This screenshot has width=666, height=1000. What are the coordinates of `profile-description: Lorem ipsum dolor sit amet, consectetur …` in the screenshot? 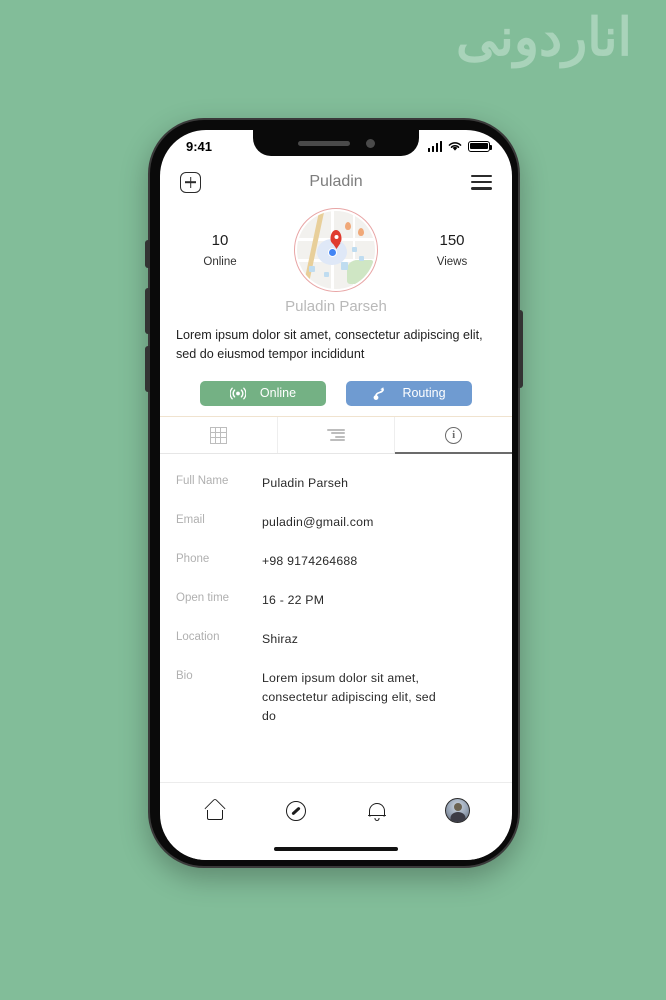 It's located at (329, 344).